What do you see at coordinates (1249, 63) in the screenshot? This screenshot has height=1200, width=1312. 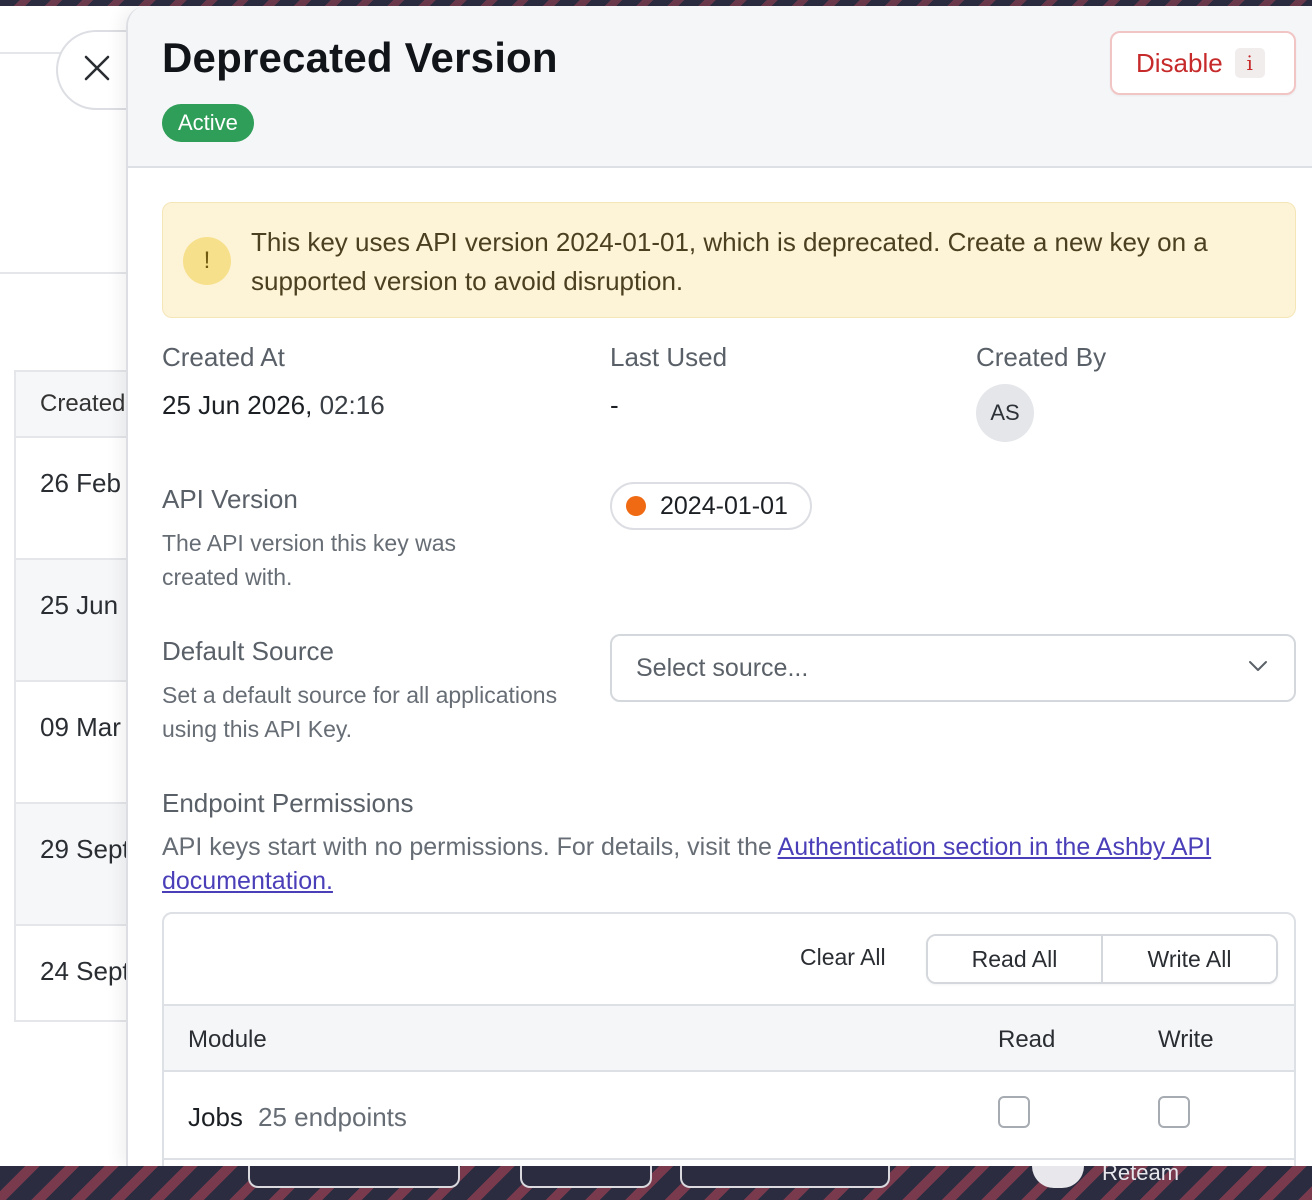 I see `keyboard-shortcut-hint: i` at bounding box center [1249, 63].